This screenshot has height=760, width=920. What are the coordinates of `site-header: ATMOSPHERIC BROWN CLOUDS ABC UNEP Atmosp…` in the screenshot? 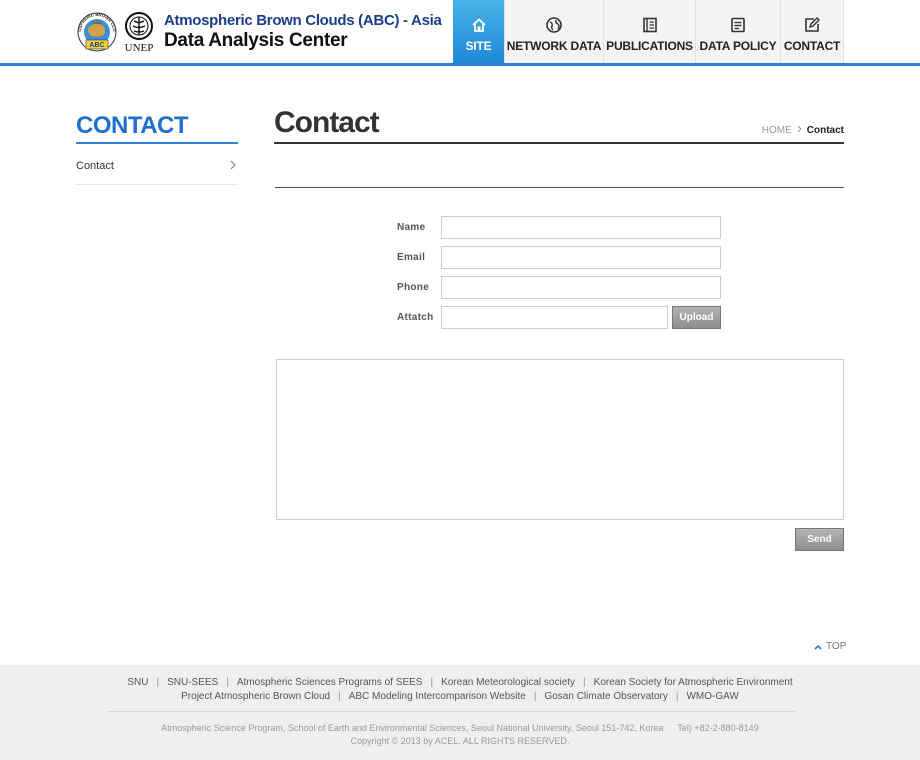 It's located at (460, 33).